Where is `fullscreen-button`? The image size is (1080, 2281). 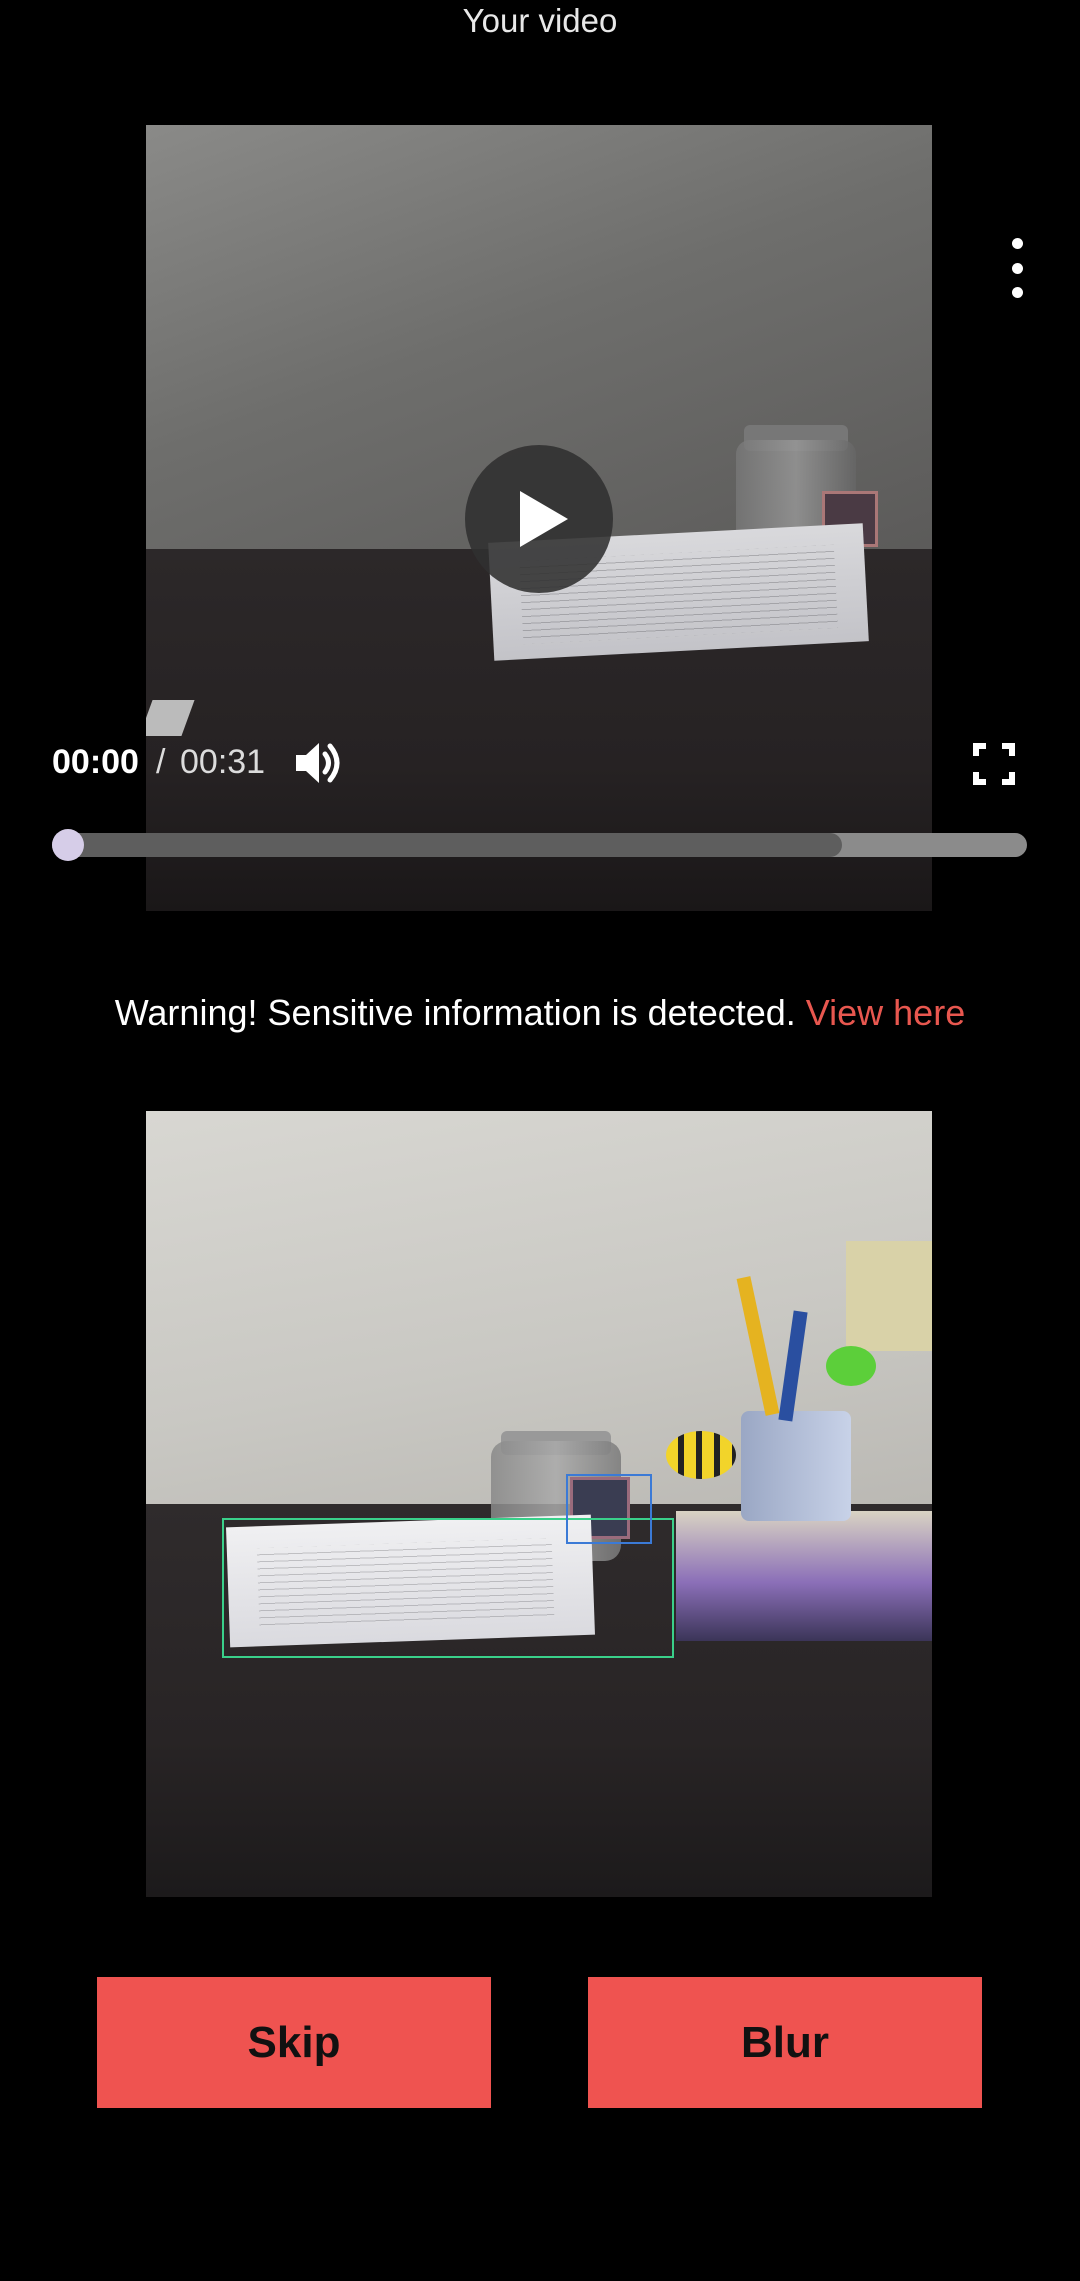
fullscreen-button is located at coordinates (994, 764).